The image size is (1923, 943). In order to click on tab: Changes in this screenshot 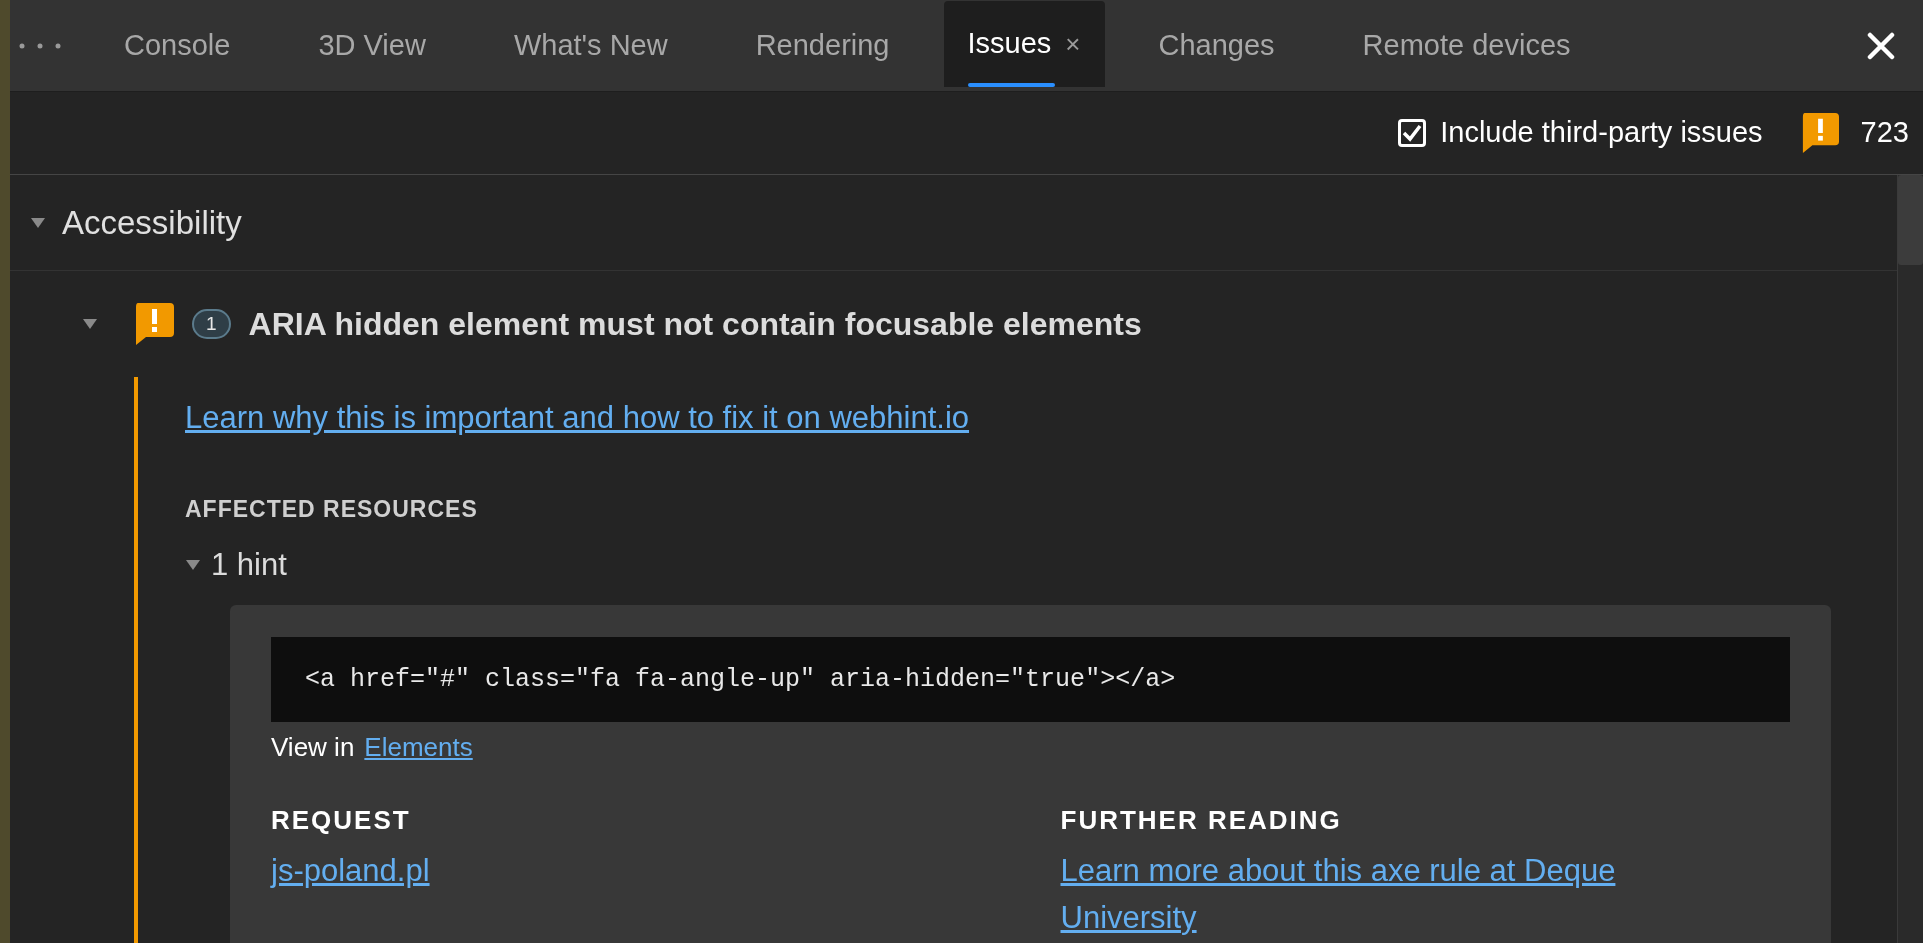, I will do `click(1216, 45)`.